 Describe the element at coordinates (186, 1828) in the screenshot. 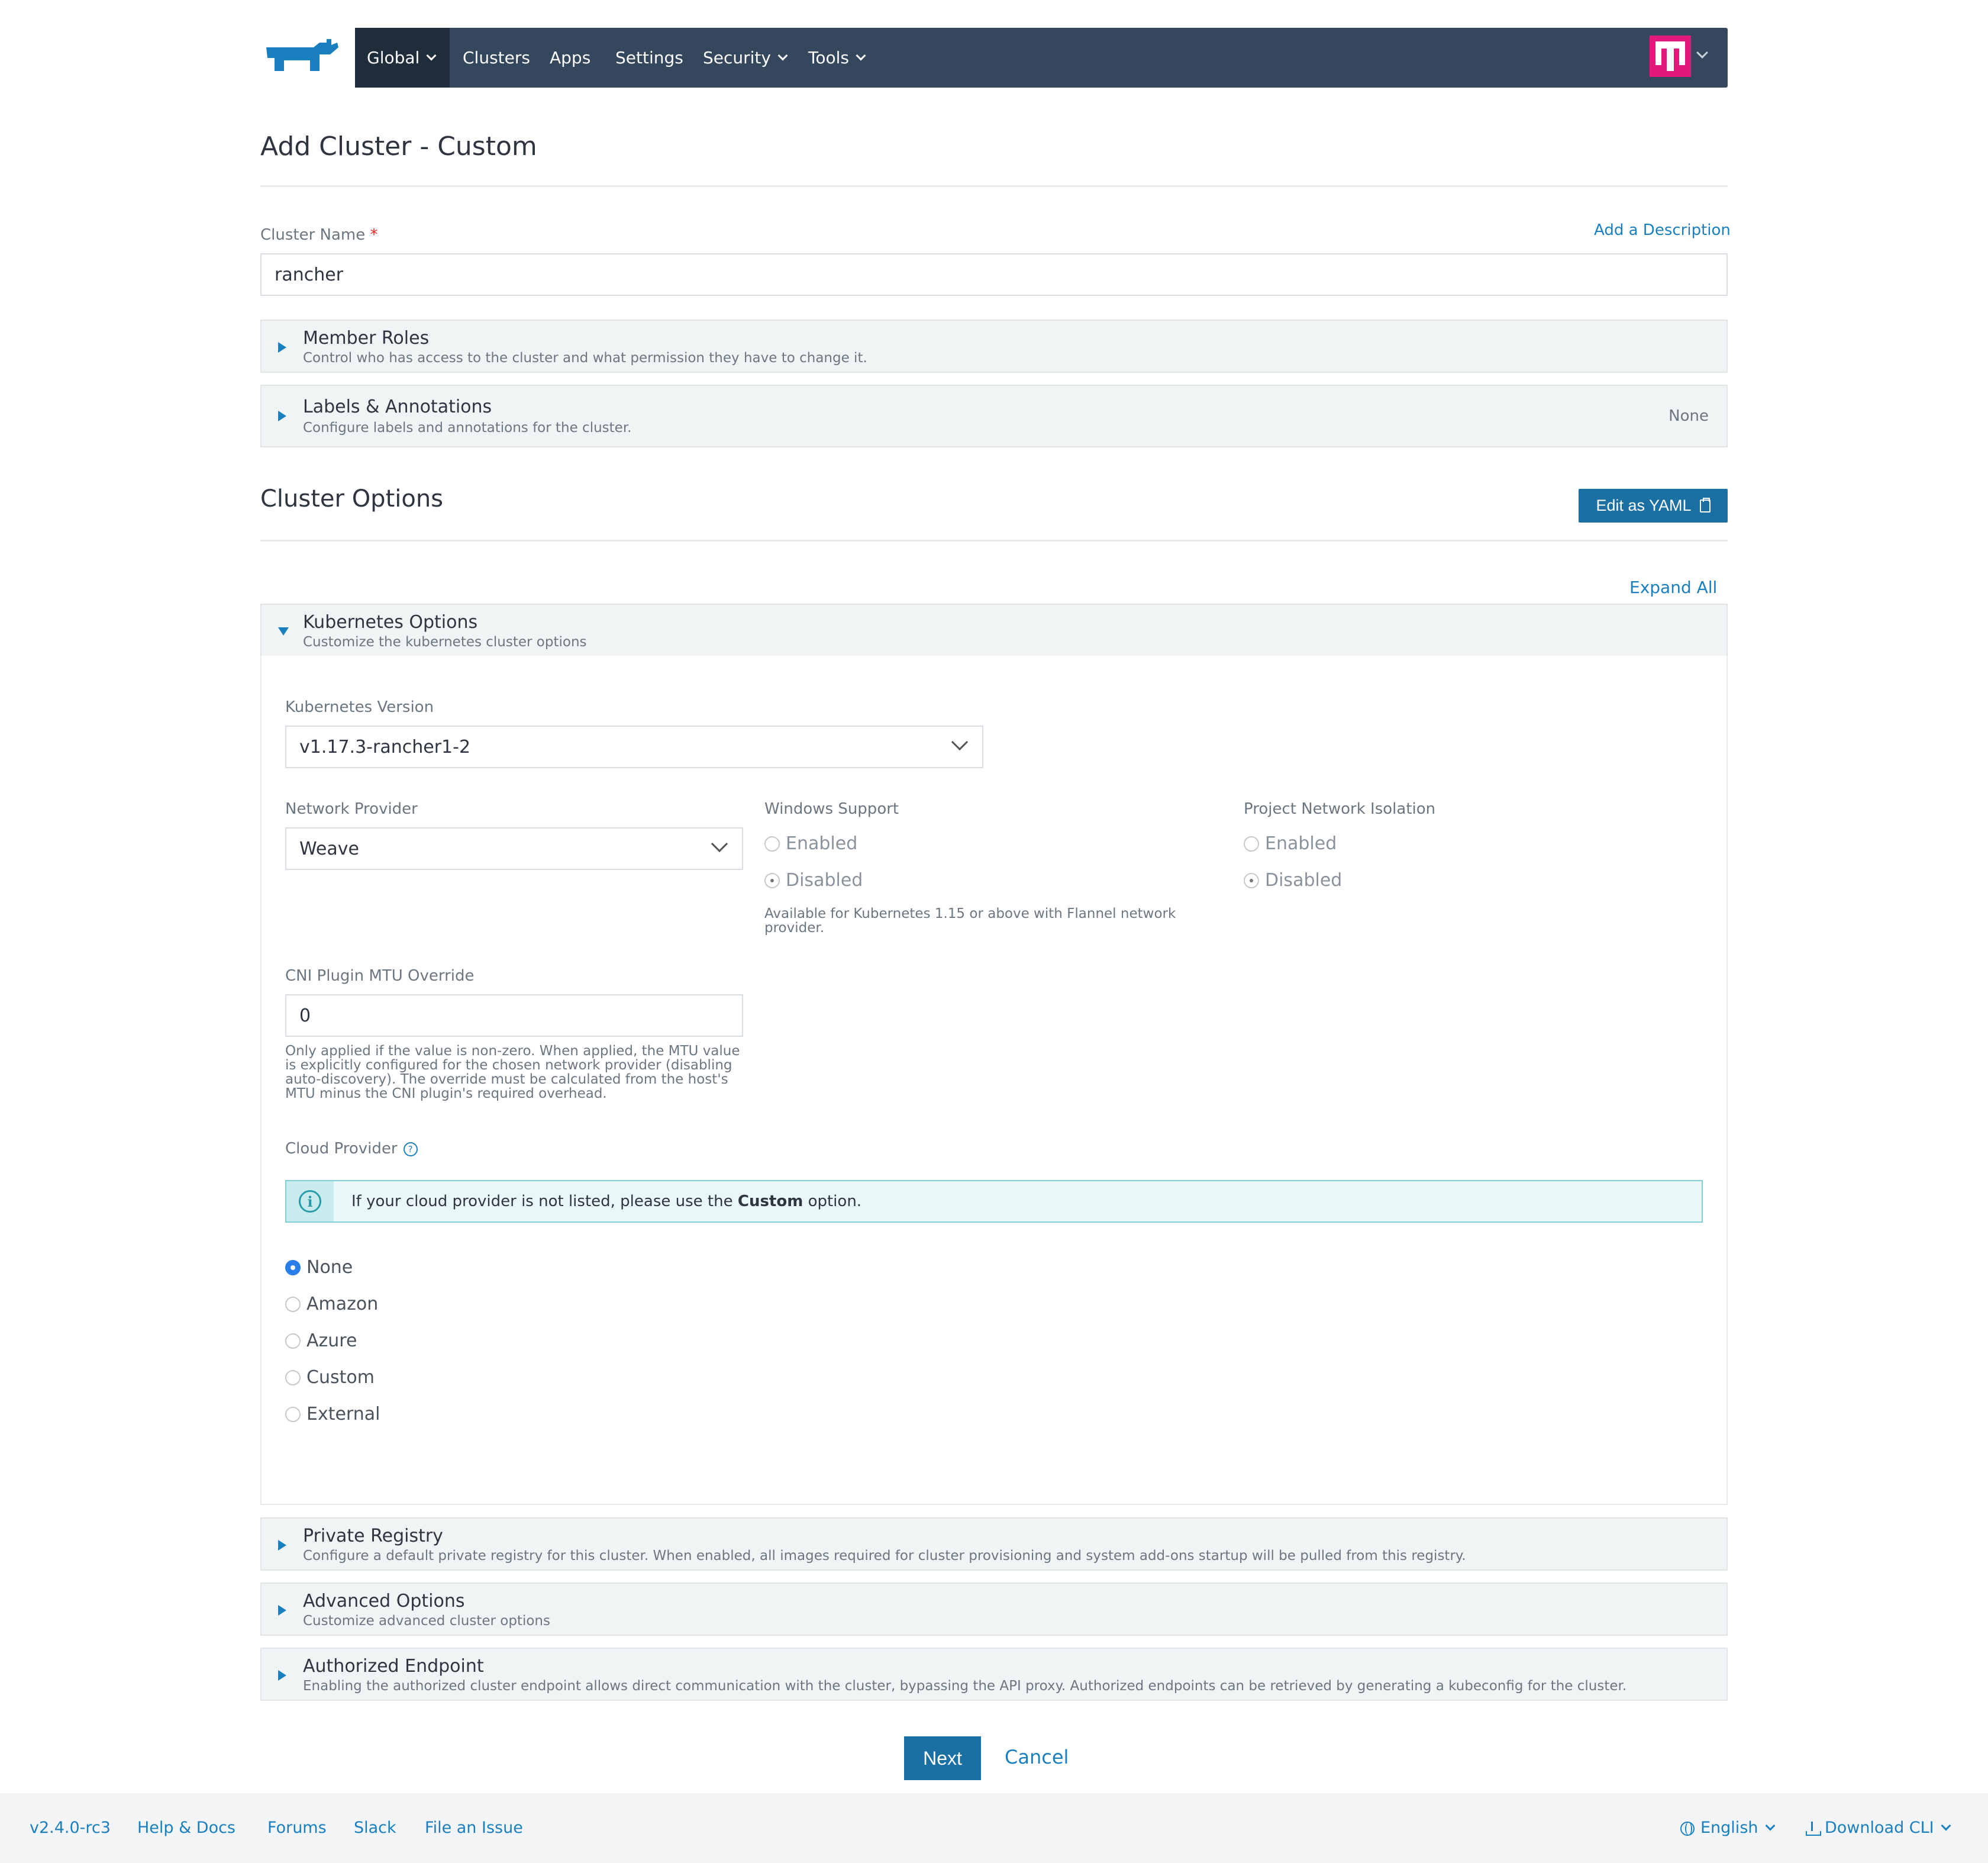

I see `footer-help-docs-link: Help & Docs` at that location.